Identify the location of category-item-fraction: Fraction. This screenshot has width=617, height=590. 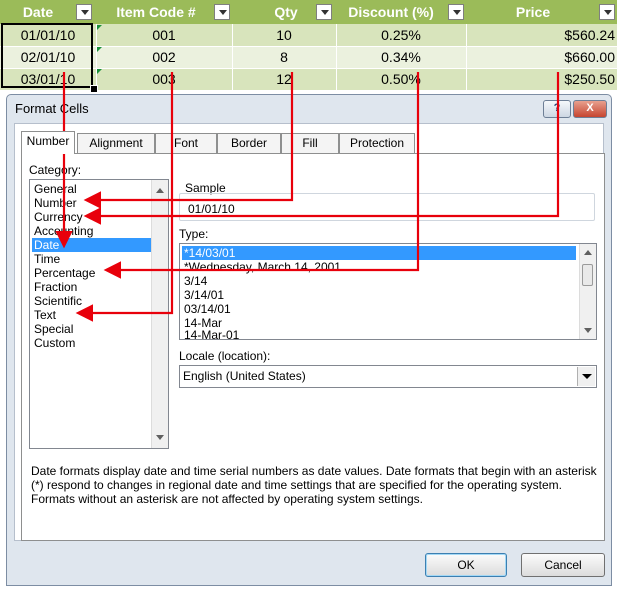
(92, 287).